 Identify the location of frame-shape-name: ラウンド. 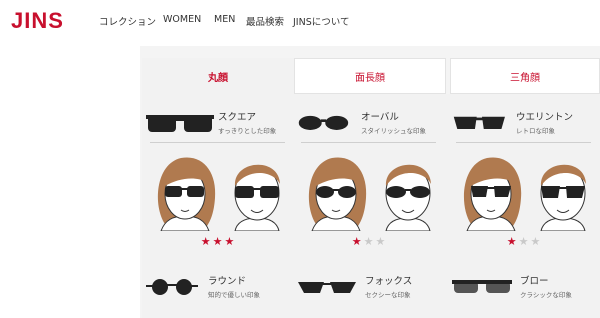
(227, 281).